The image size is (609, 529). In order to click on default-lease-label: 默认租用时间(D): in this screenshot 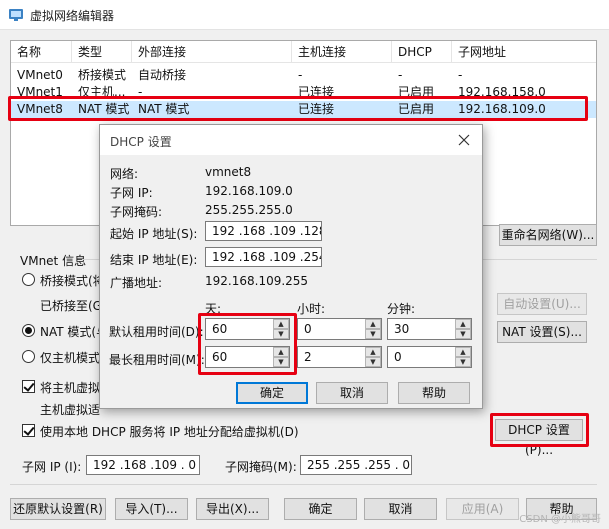, I will do `click(156, 332)`.